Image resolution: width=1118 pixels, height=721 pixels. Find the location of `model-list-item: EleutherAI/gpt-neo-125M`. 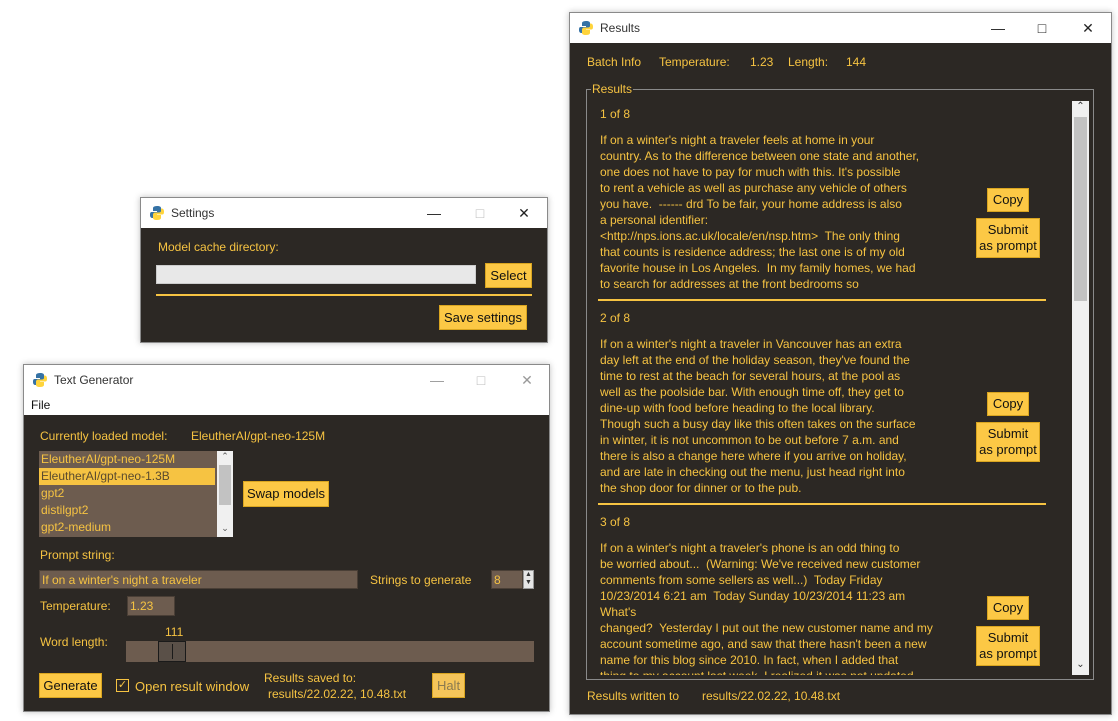

model-list-item: EleutherAI/gpt-neo-125M is located at coordinates (127, 459).